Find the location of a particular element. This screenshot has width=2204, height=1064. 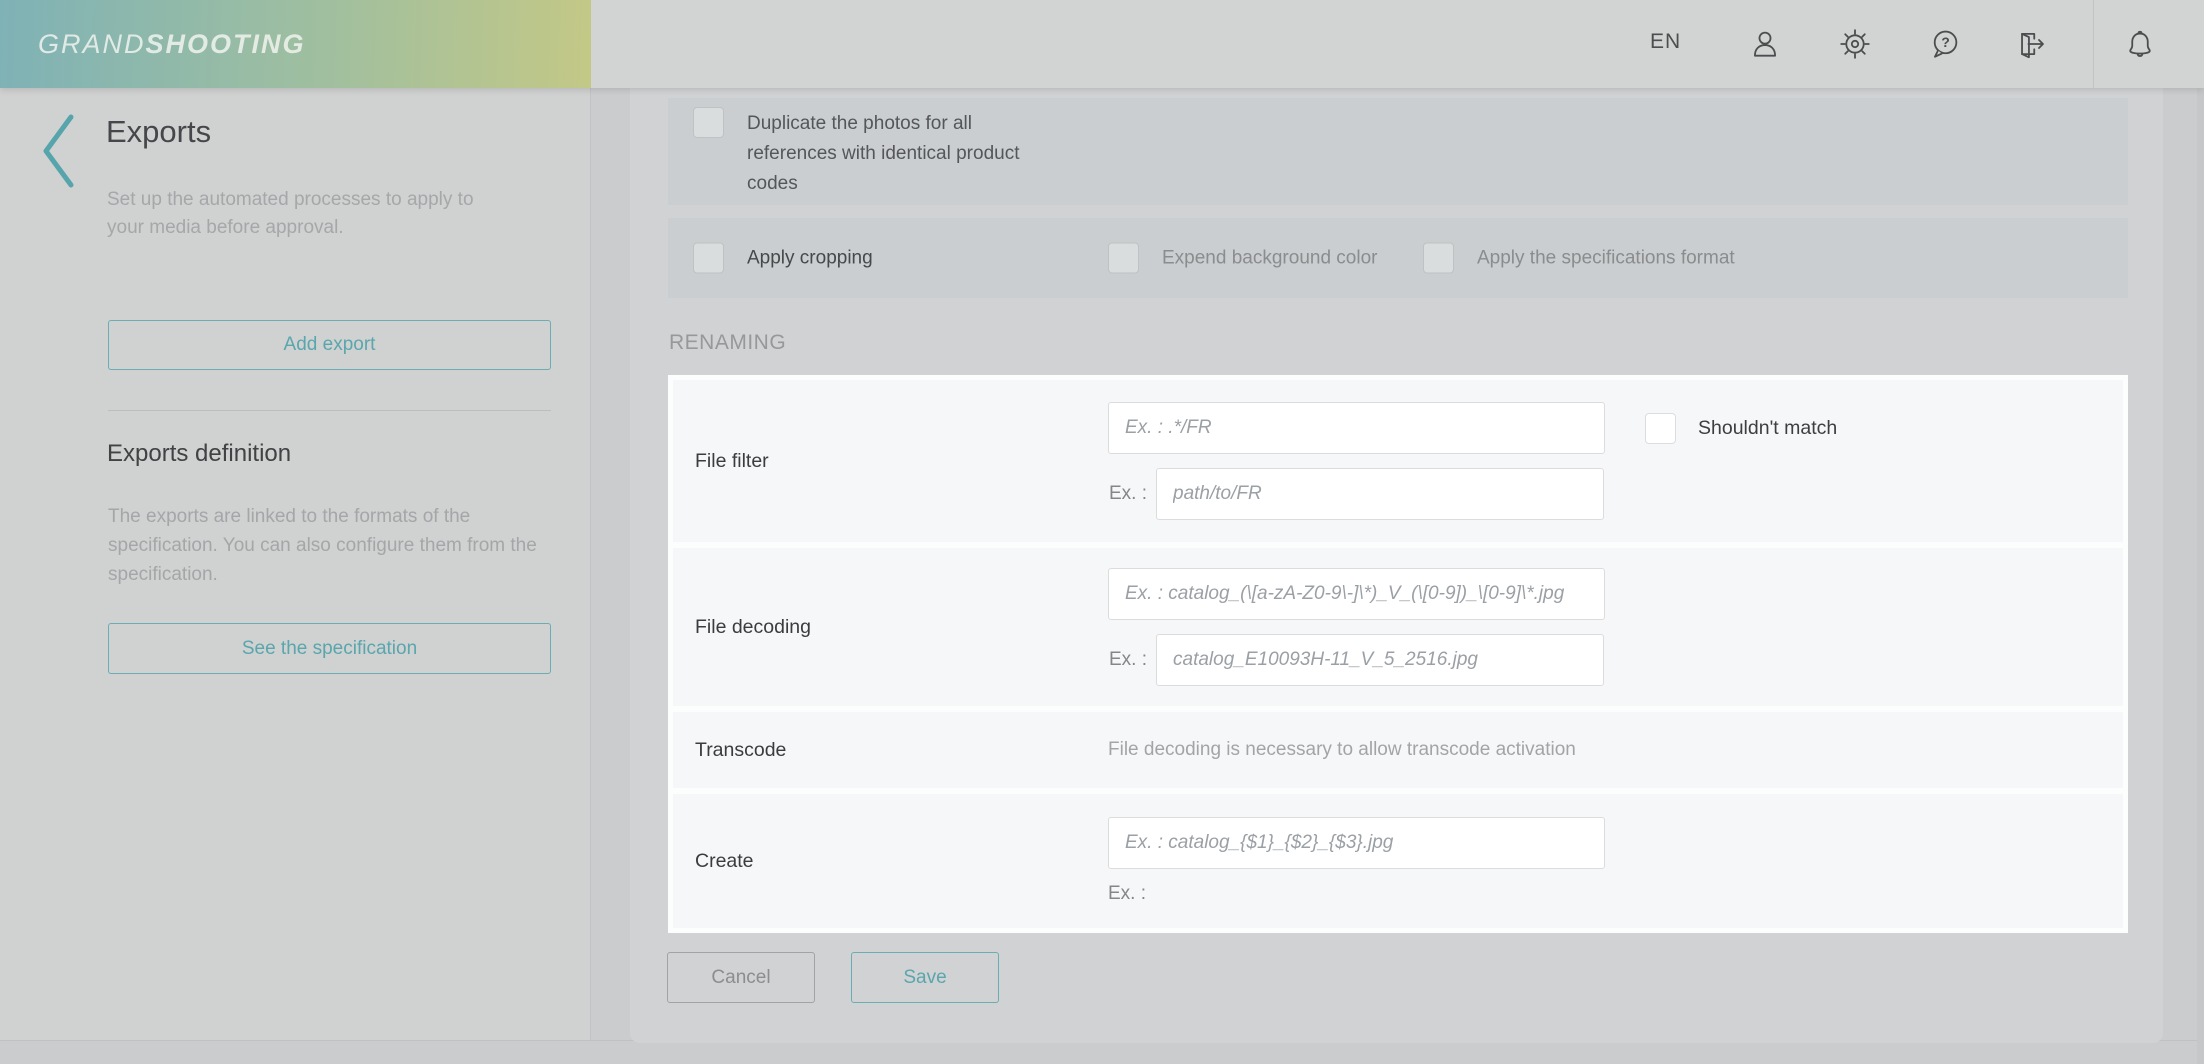

file-decoding-row: File decoding Ex. : is located at coordinates (1398, 627).